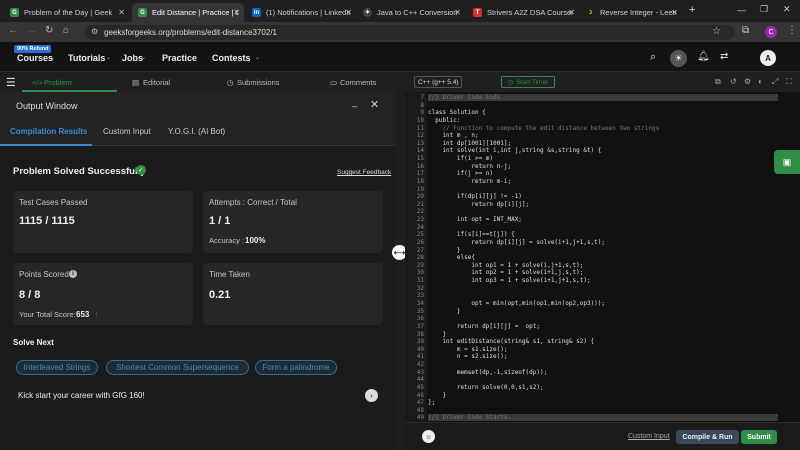 The width and height of the screenshot is (800, 450). What do you see at coordinates (457, 112) in the screenshot?
I see `code-line: class Solution {` at bounding box center [457, 112].